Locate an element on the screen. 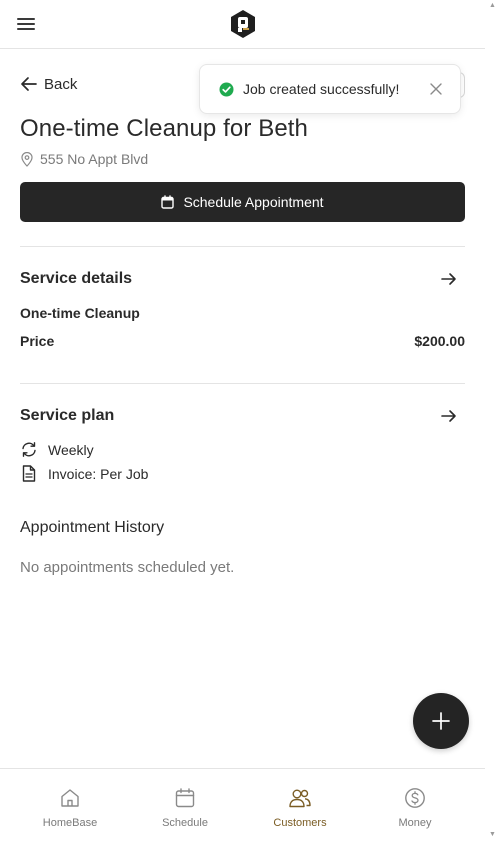 The height and width of the screenshot is (845, 500). nav-label-homebase: HomeBase is located at coordinates (70, 823).